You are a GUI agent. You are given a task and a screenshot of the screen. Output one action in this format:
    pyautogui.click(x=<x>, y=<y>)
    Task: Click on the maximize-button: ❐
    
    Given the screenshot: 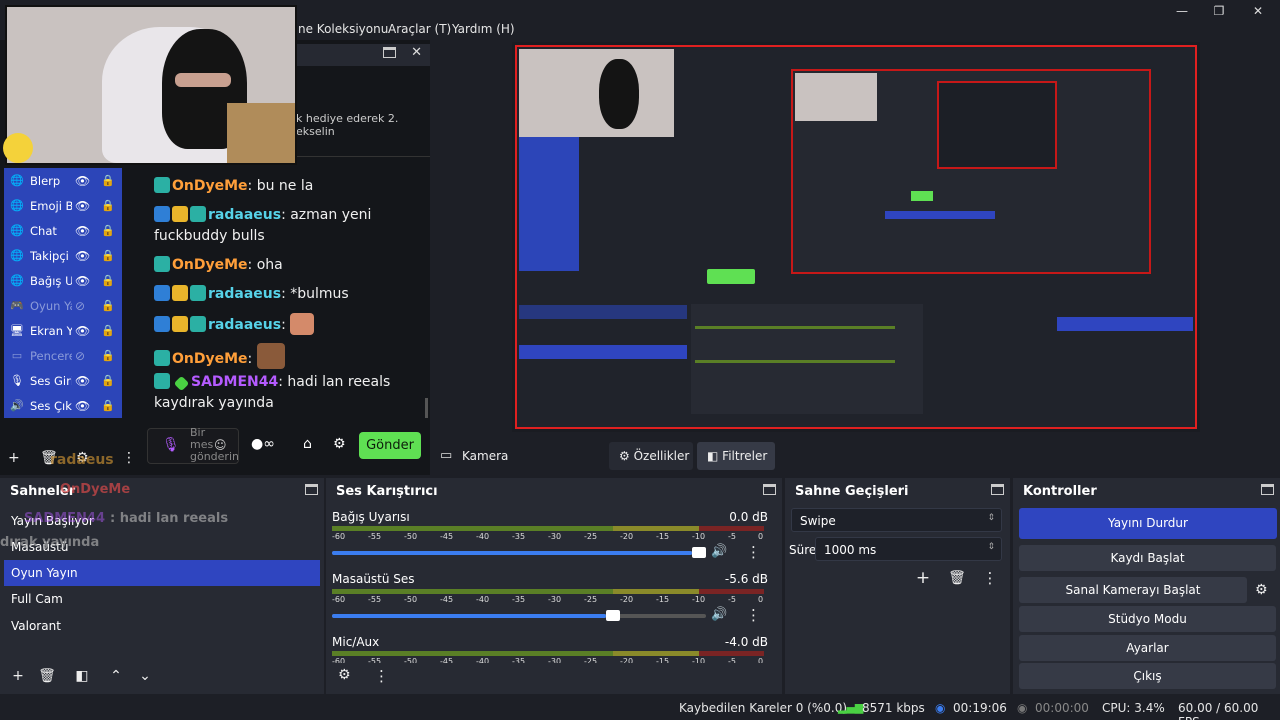 What is the action you would take?
    pyautogui.click(x=1219, y=11)
    